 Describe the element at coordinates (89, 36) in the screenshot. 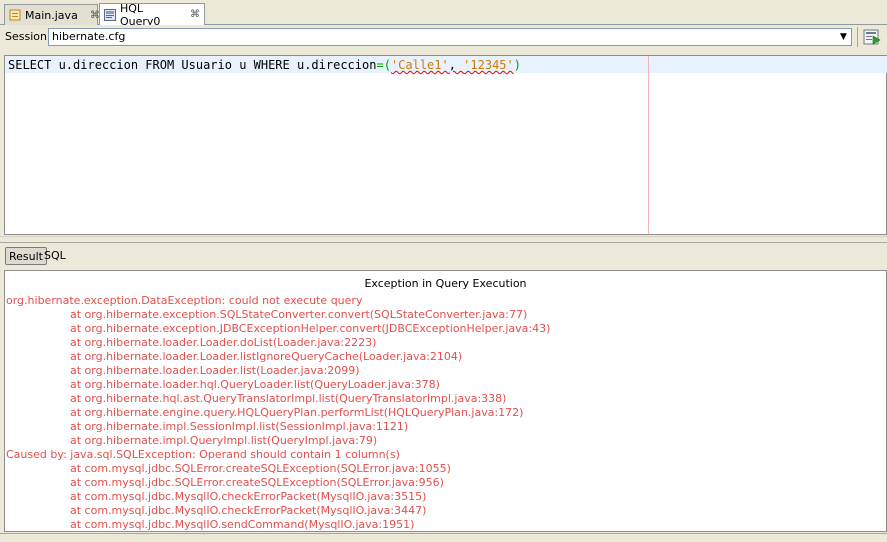

I see `session-value: hibernate.cfg` at that location.